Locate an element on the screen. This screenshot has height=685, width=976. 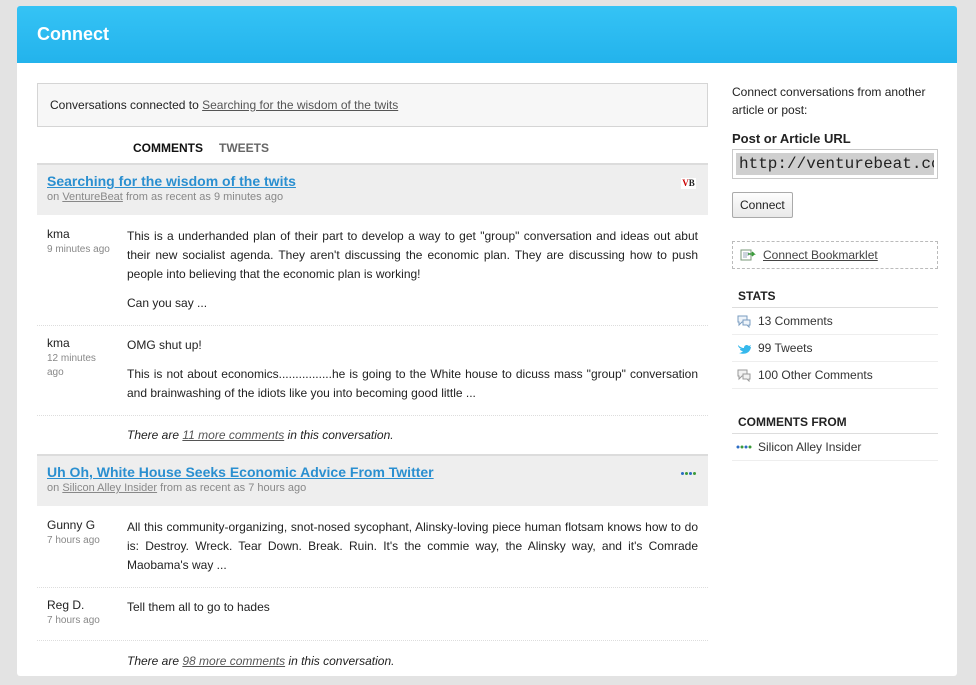
tab-tweets: TWEETS is located at coordinates (244, 148).